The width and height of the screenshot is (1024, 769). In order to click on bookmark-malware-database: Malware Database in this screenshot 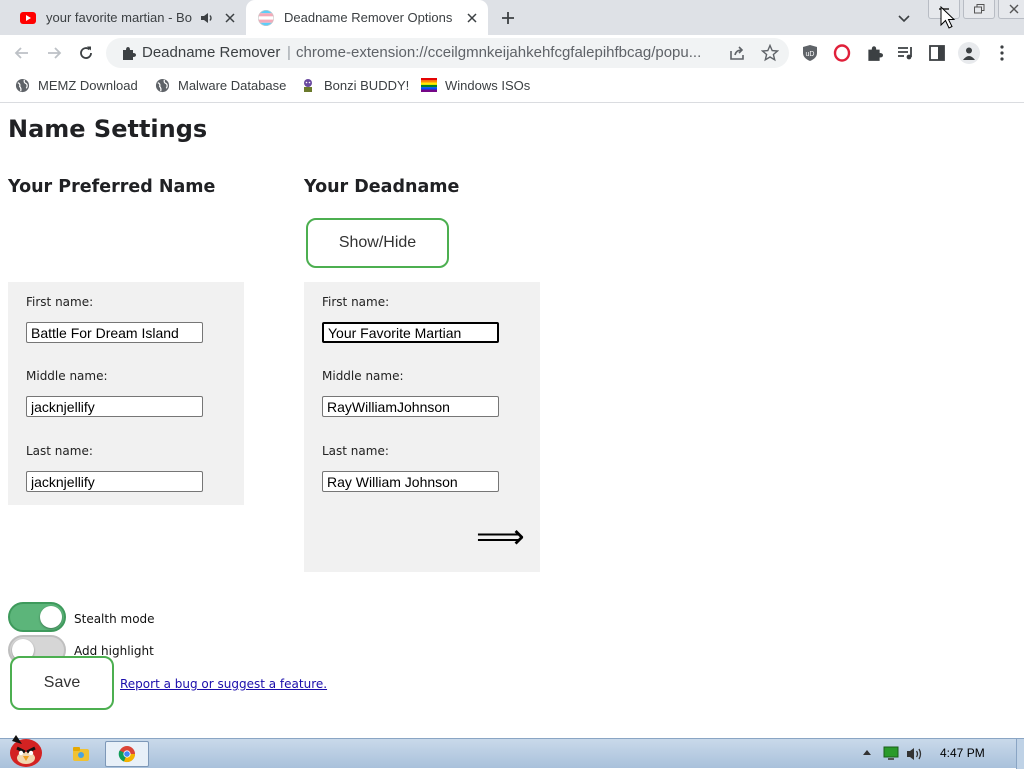, I will do `click(220, 85)`.